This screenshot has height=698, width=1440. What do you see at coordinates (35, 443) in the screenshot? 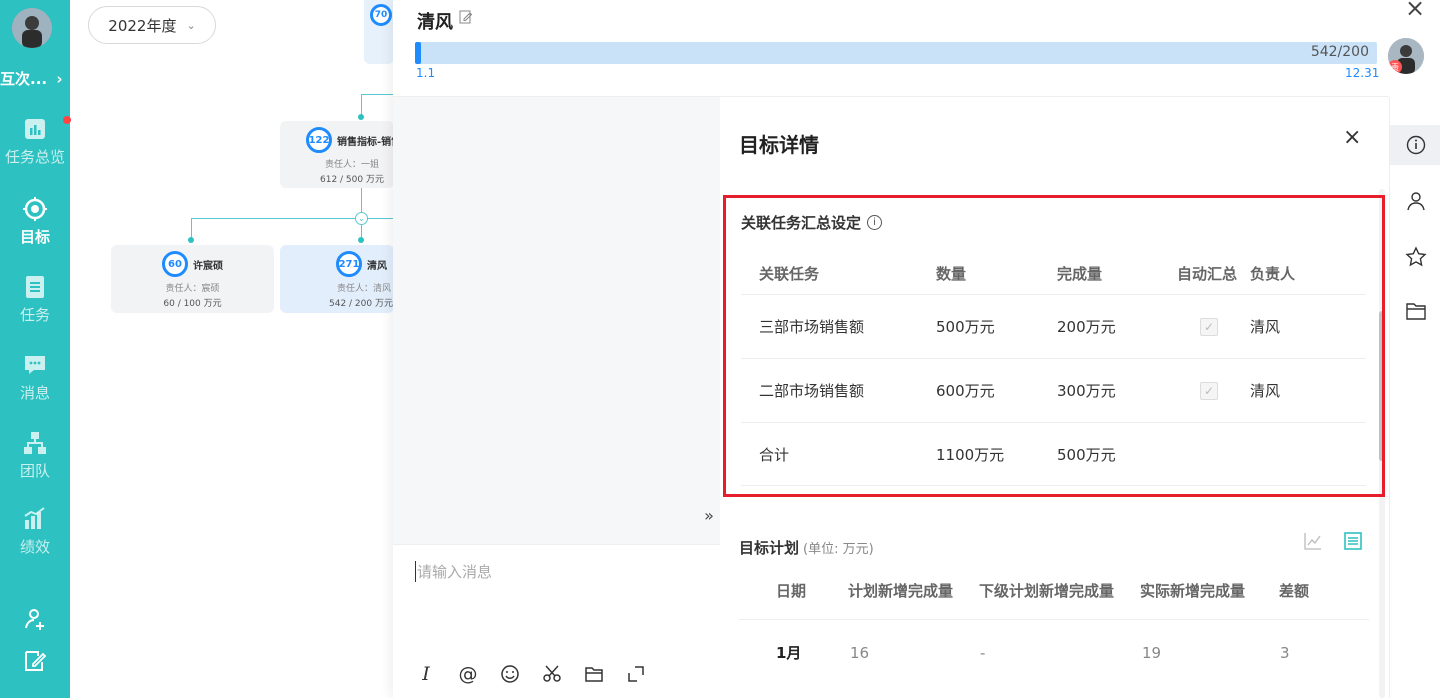
I see `team-icon` at bounding box center [35, 443].